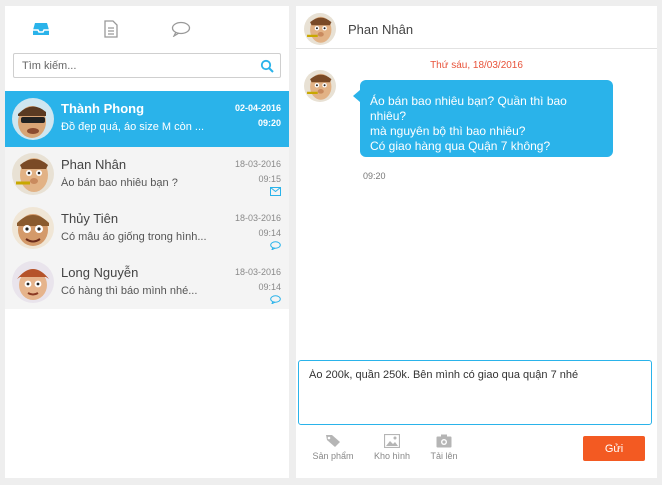  I want to click on products-label: Sản phẩm, so click(333, 456).